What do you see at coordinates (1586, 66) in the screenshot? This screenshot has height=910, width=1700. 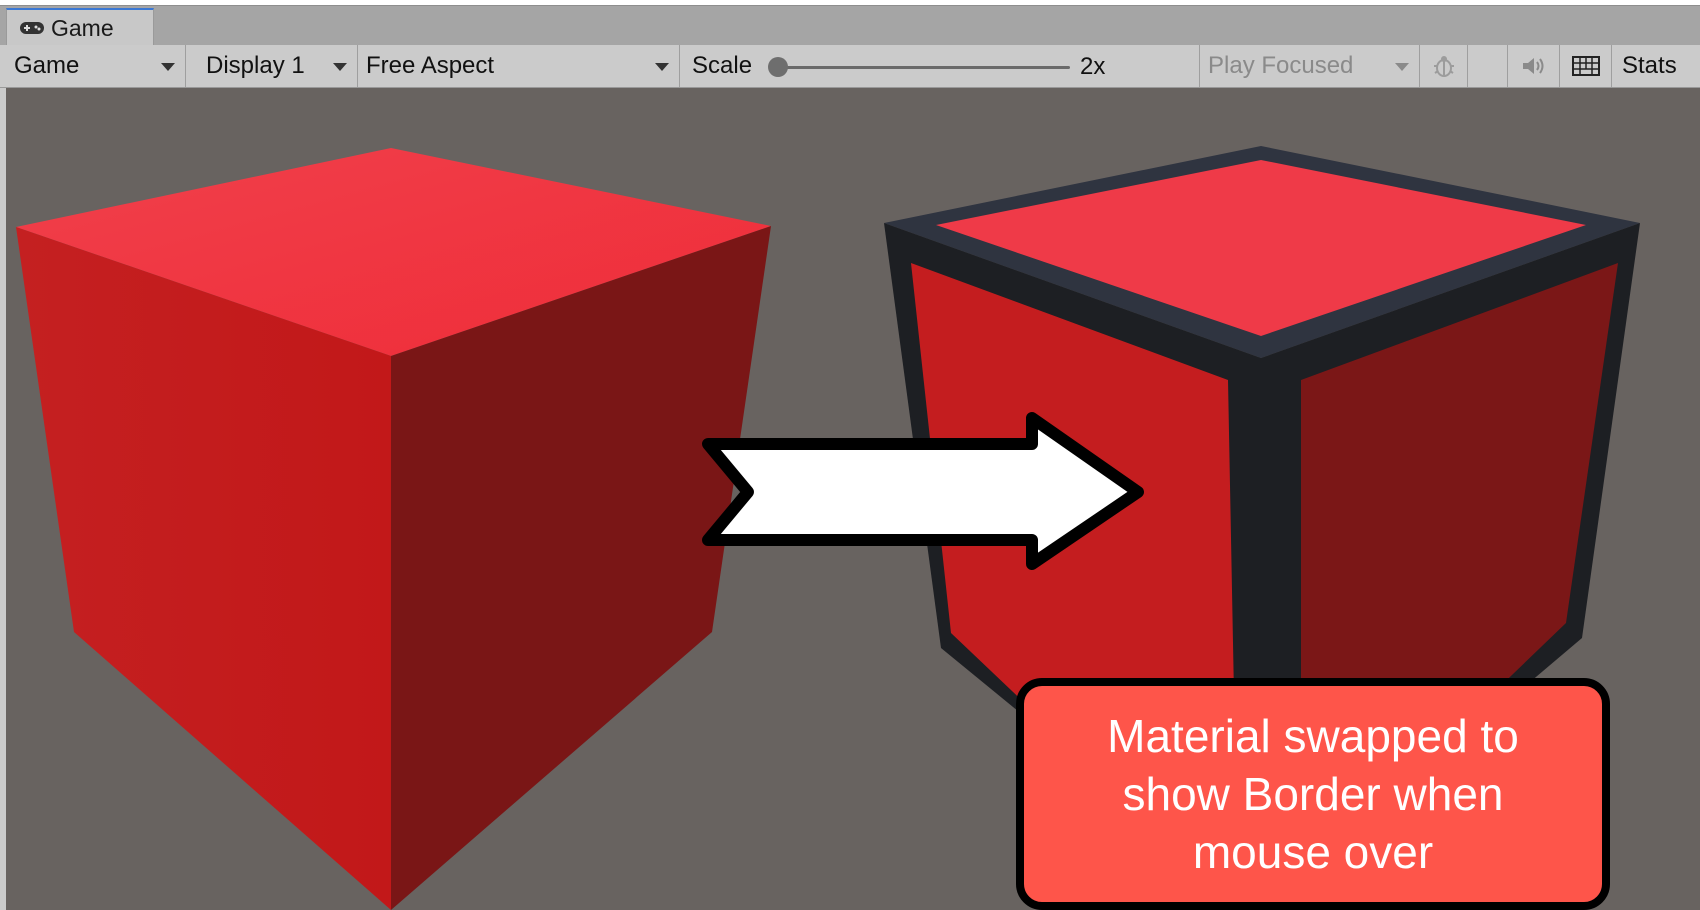 I see `keyboard-icon` at bounding box center [1586, 66].